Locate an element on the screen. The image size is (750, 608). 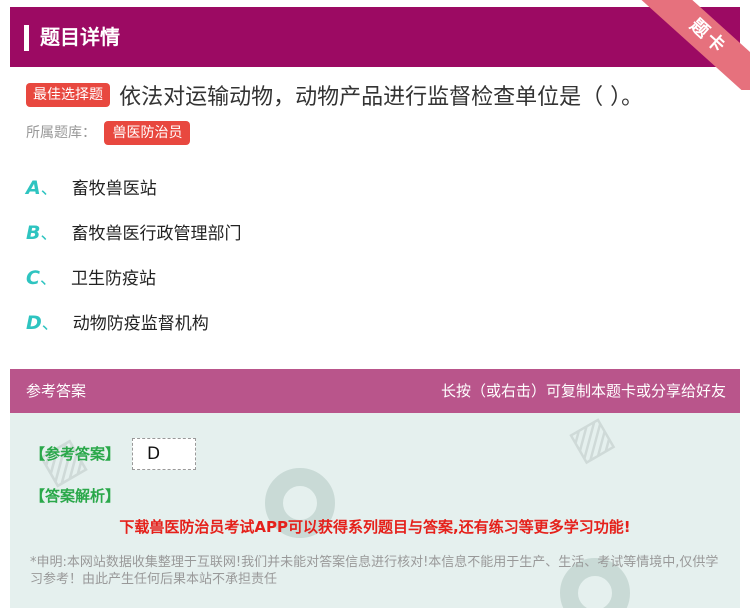
page-header: 题目详情 is located at coordinates (375, 37).